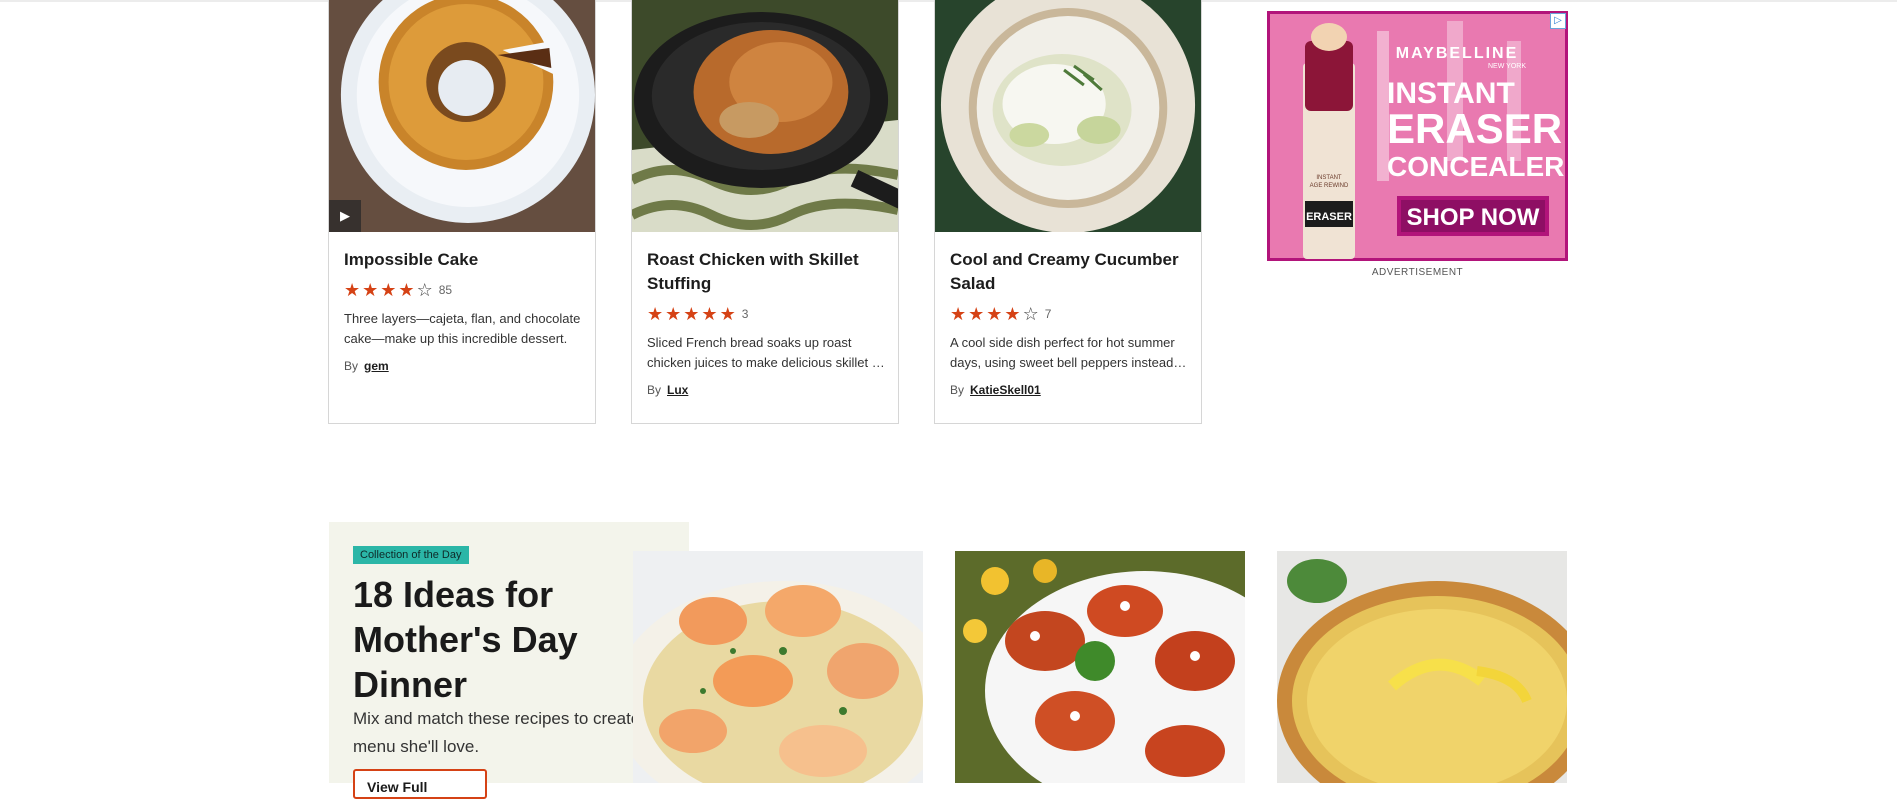 The image size is (1897, 799). I want to click on collection-badge: Collection of the Day, so click(411, 555).